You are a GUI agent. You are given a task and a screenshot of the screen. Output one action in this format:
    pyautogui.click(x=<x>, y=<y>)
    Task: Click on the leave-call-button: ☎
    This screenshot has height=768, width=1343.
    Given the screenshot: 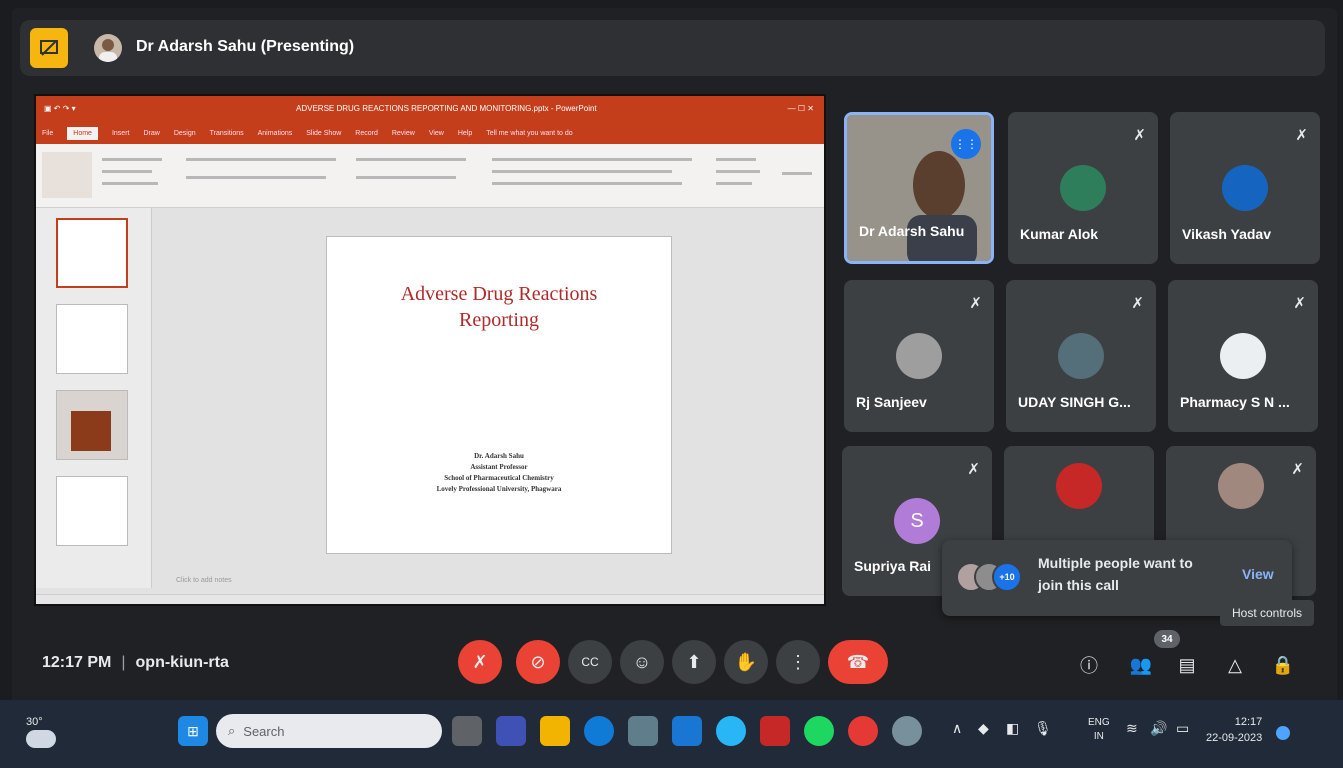 What is the action you would take?
    pyautogui.click(x=858, y=662)
    